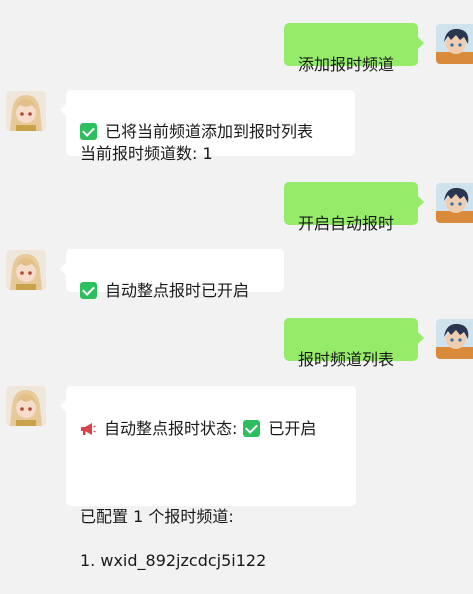 The width and height of the screenshot is (473, 594). Describe the element at coordinates (88, 429) in the screenshot. I see `megaphone-icon` at that location.